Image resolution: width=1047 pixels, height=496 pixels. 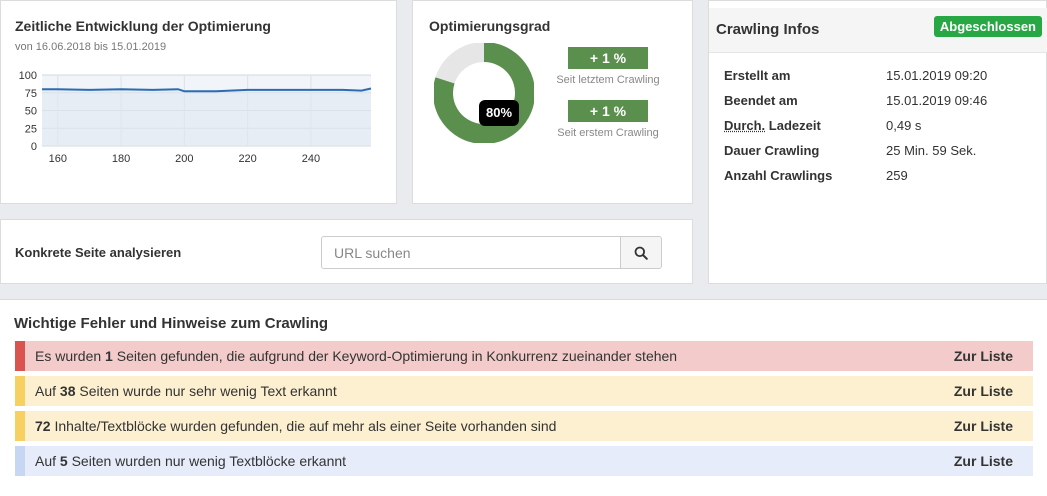 What do you see at coordinates (884, 77) in the screenshot?
I see `info-row-created: Erstellt am 15.01.2019 09:20` at bounding box center [884, 77].